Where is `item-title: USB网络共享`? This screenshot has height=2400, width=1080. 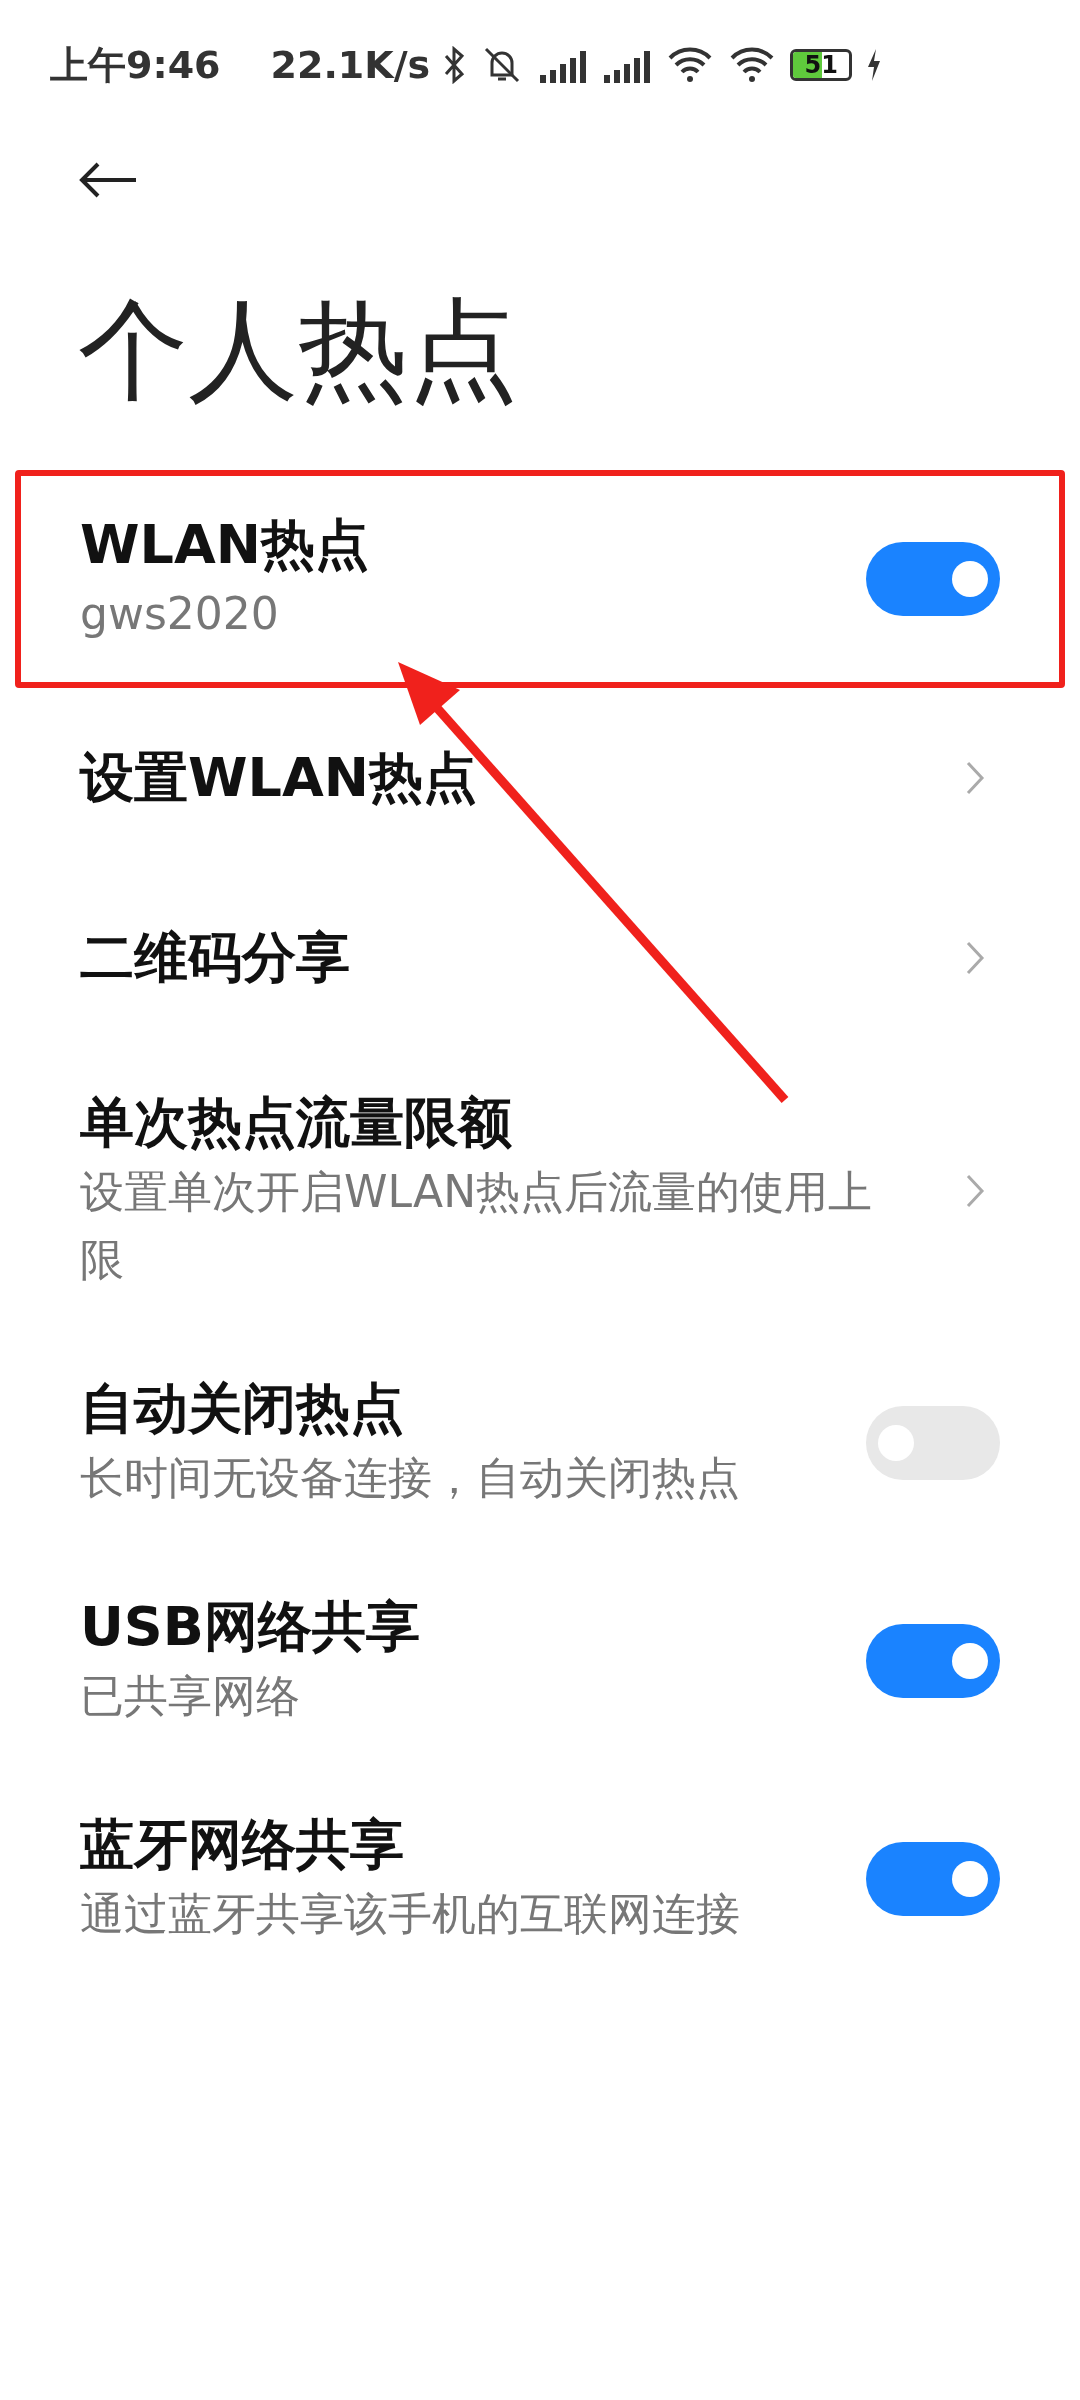 item-title: USB网络共享 is located at coordinates (250, 1627).